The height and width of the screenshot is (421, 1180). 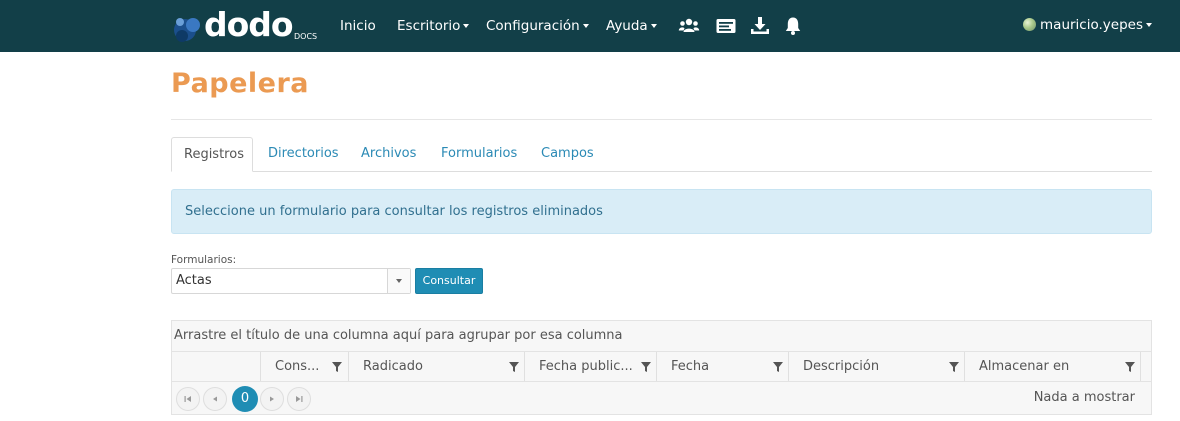 I want to click on previous-page-button, so click(x=215, y=399).